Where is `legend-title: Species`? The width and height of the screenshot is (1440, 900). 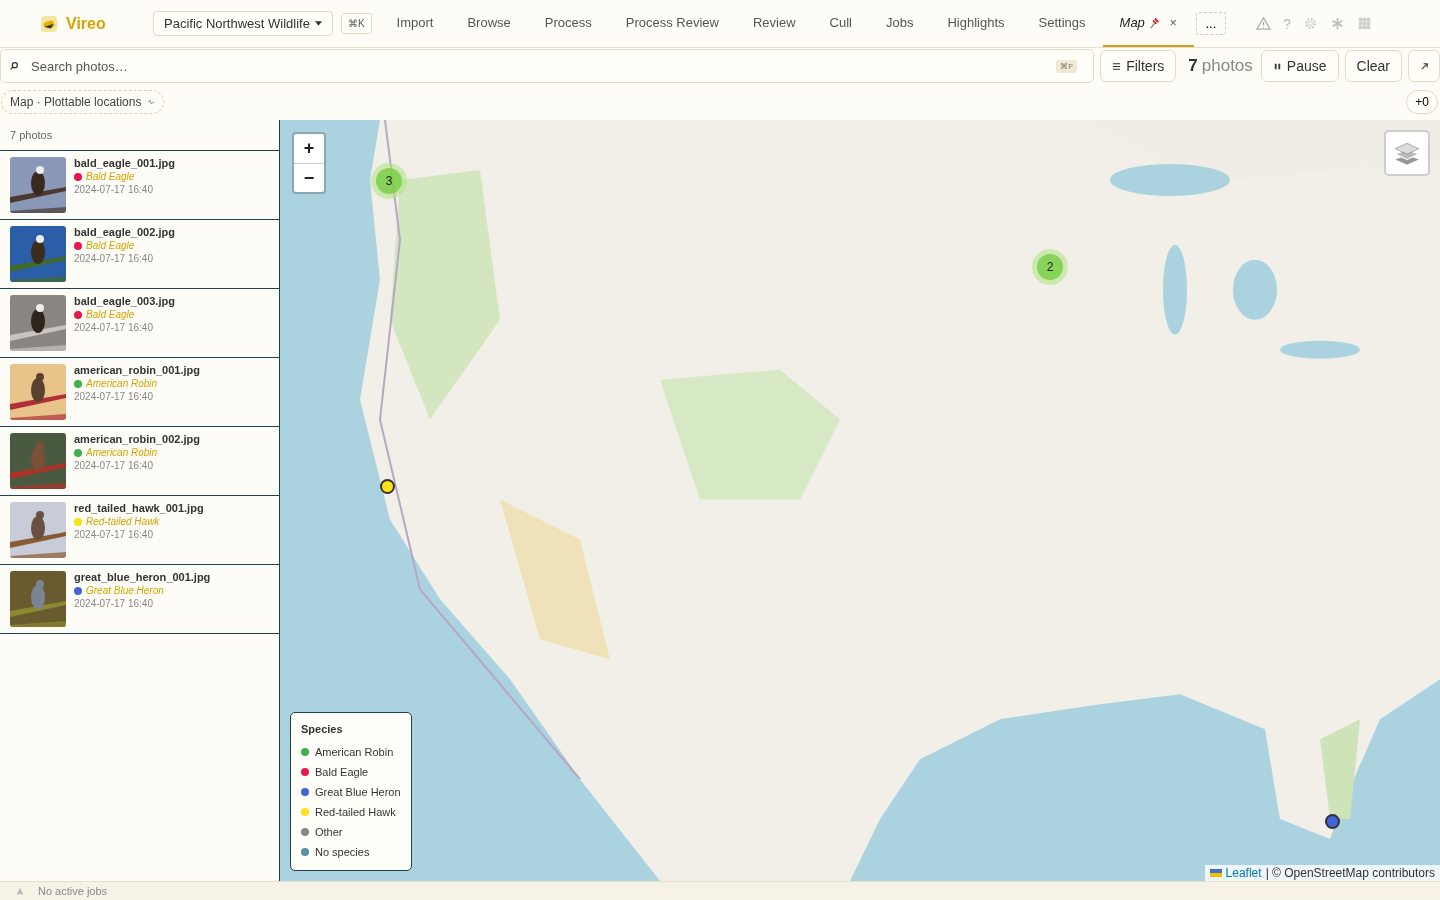 legend-title: Species is located at coordinates (322, 729).